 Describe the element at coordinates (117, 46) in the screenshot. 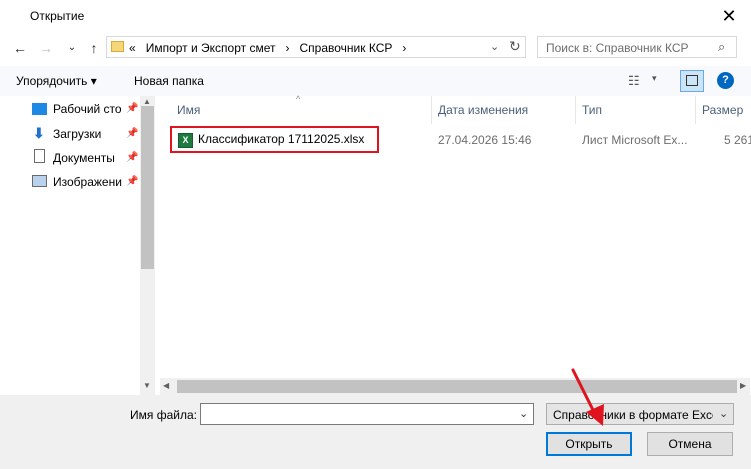

I see `folder-icon` at that location.